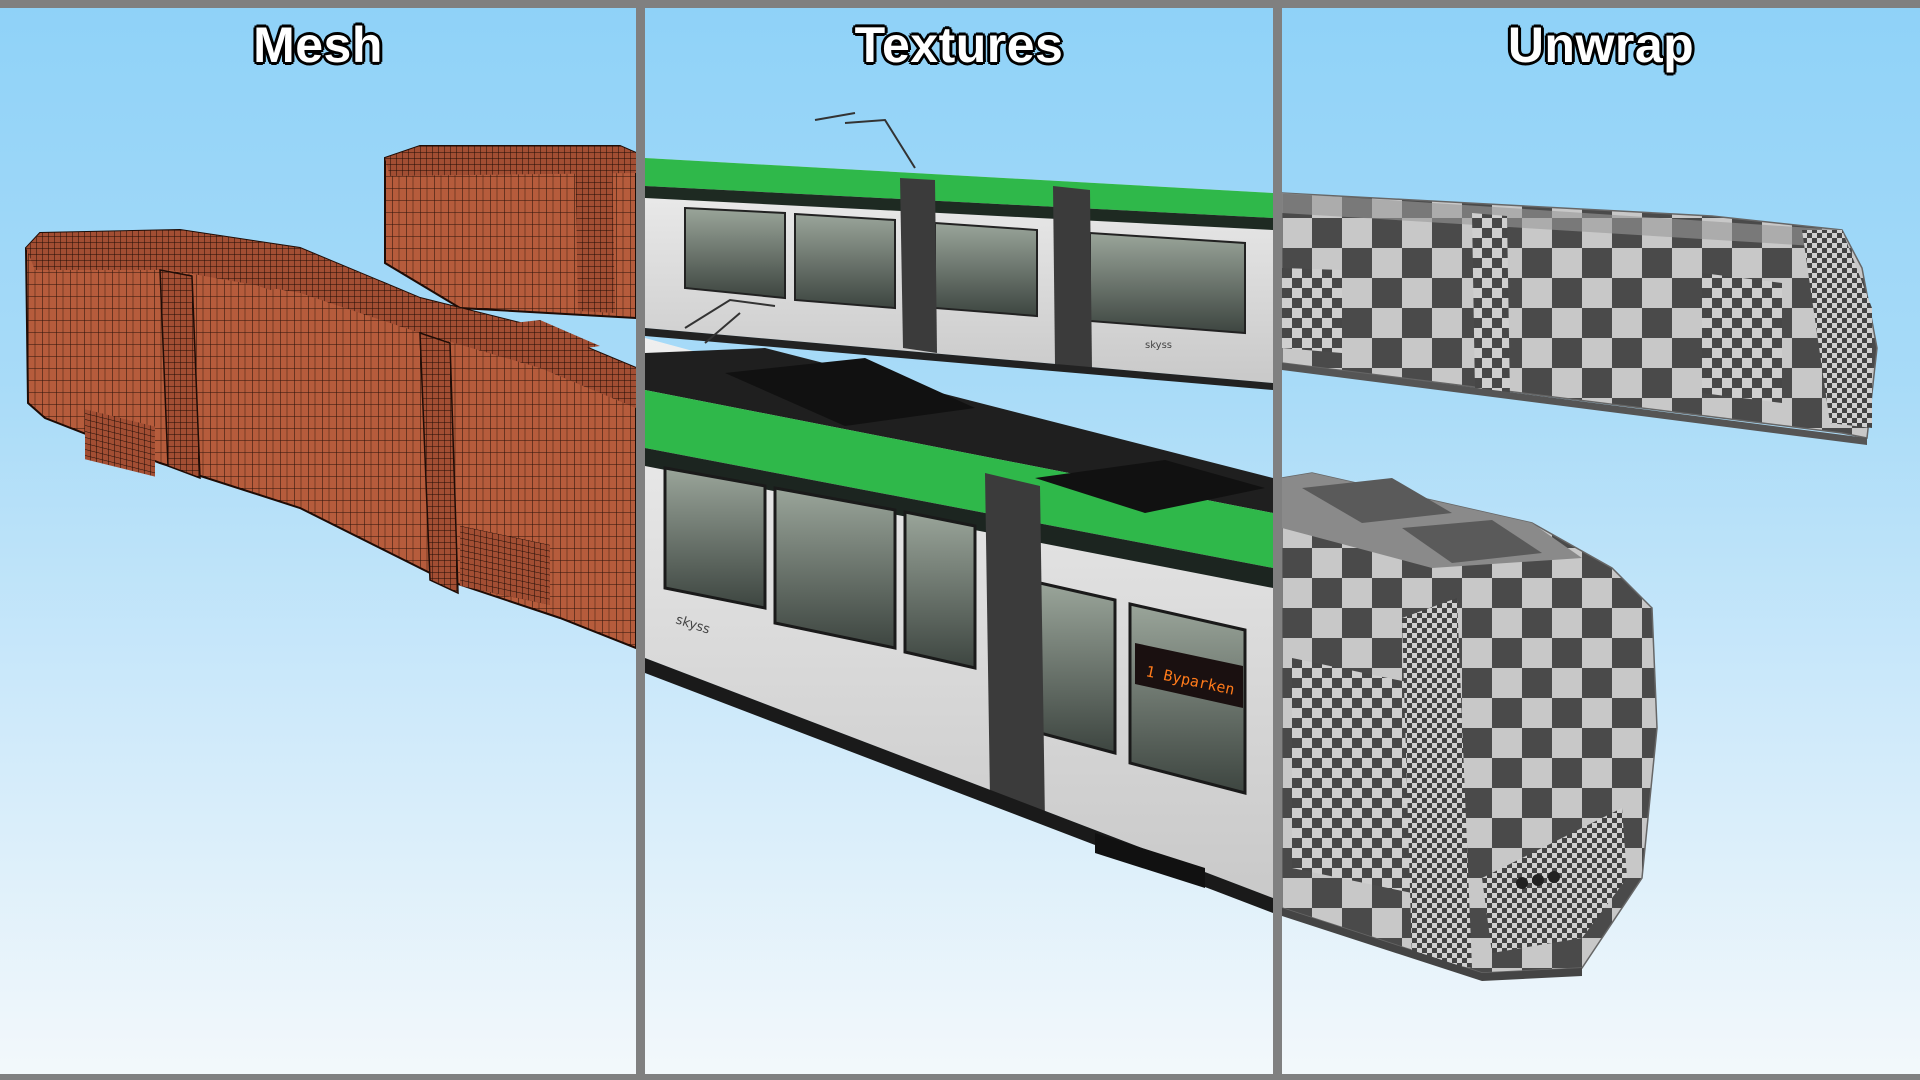 The height and width of the screenshot is (1080, 1920). Describe the element at coordinates (959, 45) in the screenshot. I see `textures-title: Textures` at that location.